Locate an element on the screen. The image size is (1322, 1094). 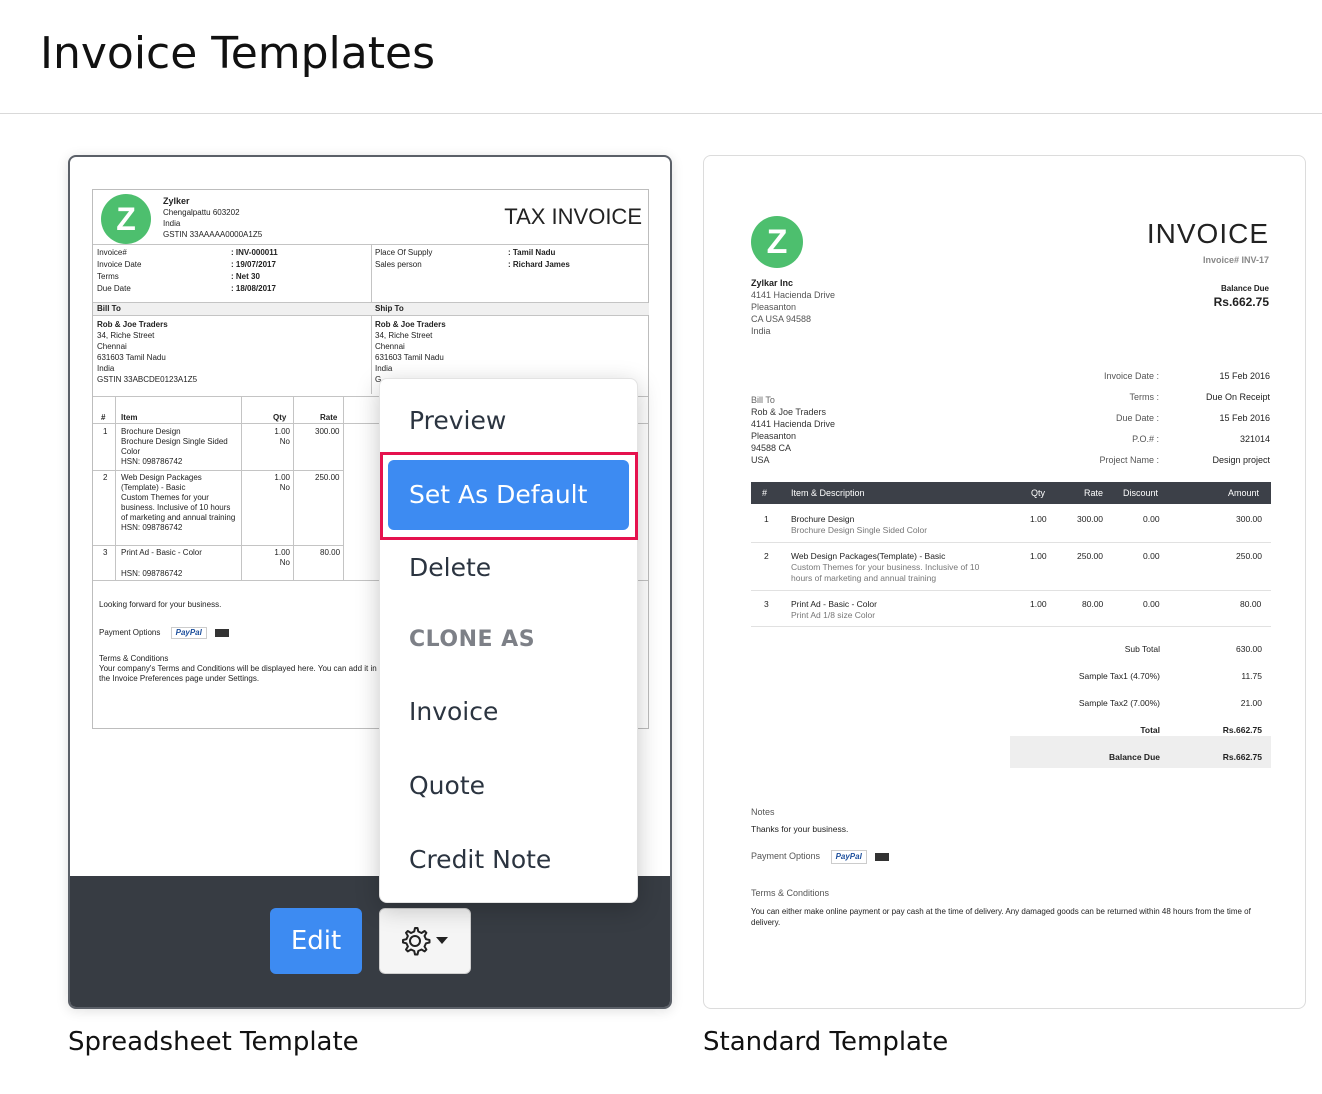
menu-item-preview: Preview is located at coordinates (457, 420).